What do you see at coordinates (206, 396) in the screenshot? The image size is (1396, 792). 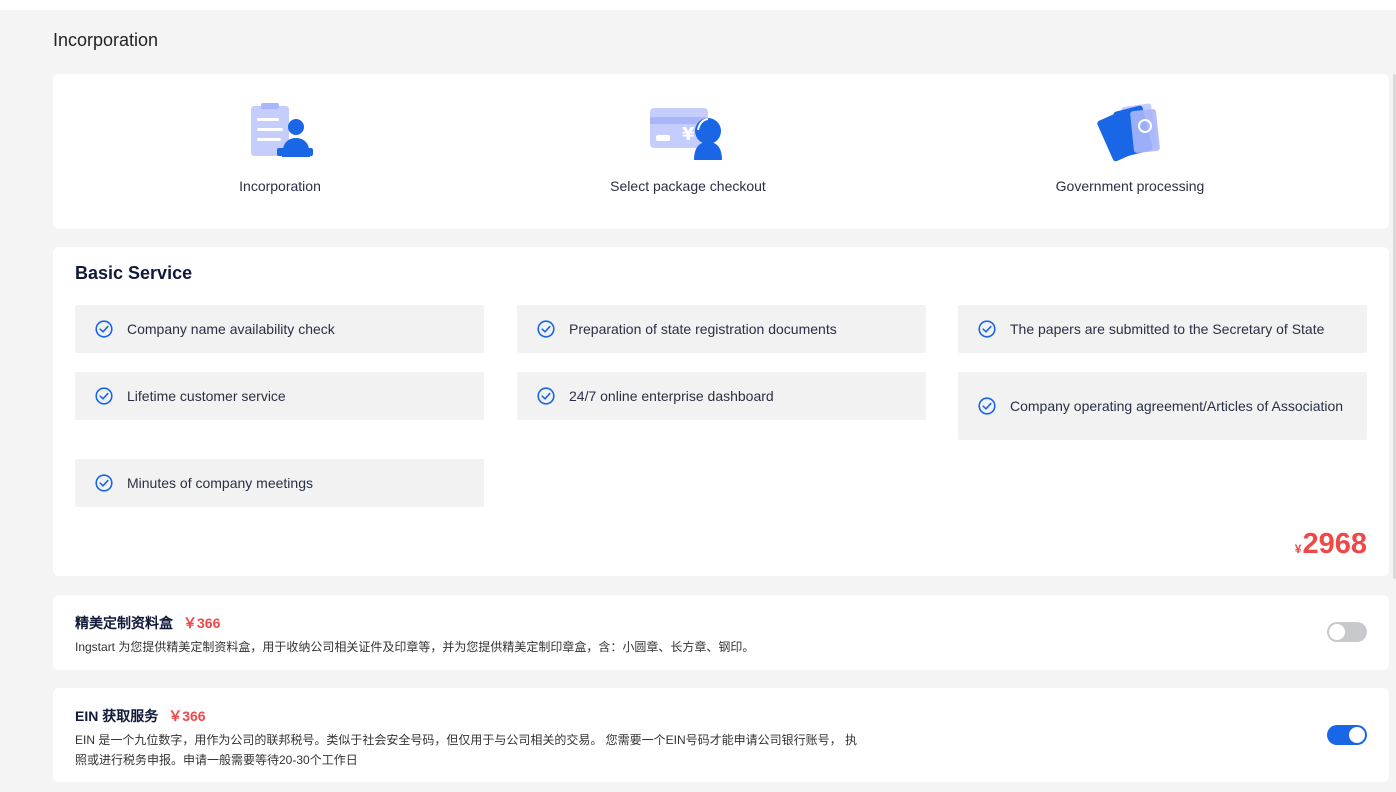 I see `feature-text: Lifetime customer service` at bounding box center [206, 396].